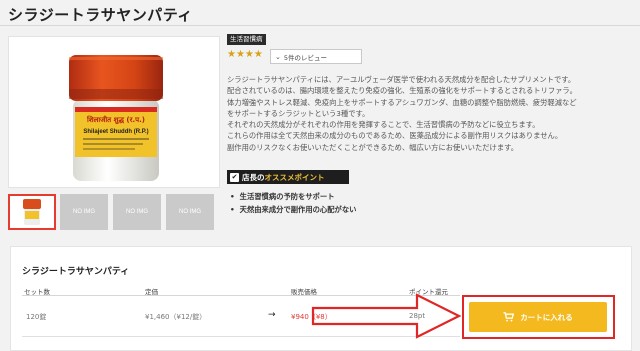 This screenshot has height=351, width=640. I want to click on recommend-points: 生活習慣病の予防をサポート 天然由来成分で副作用の心配がない, so click(293, 204).